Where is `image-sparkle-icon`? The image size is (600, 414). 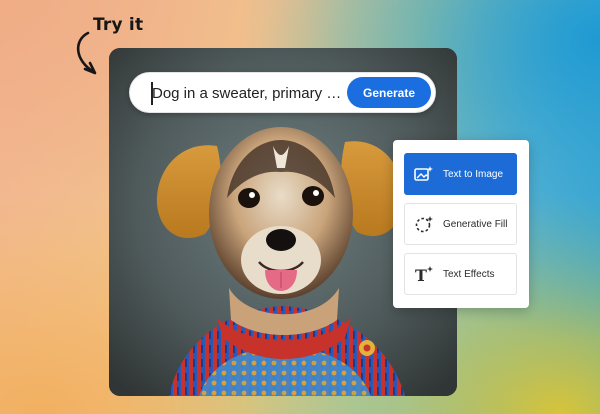
image-sparkle-icon is located at coordinates (424, 174).